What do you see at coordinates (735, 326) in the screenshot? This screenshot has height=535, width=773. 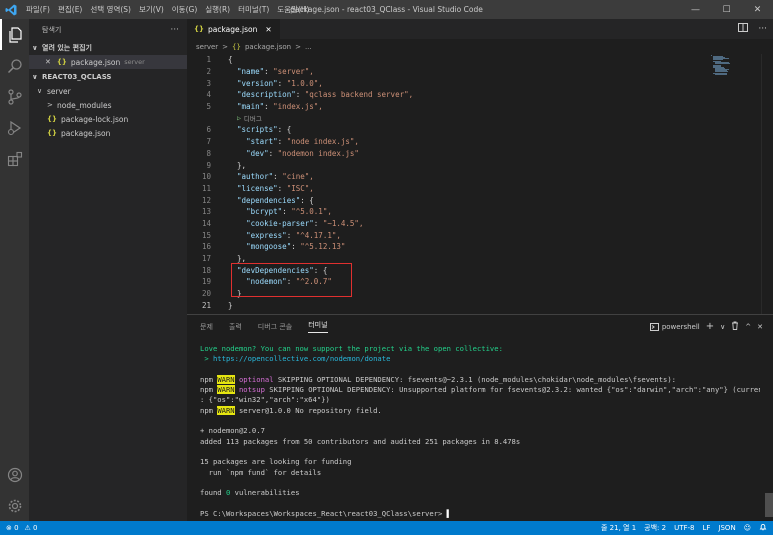 I see `kill-terminal-icon` at bounding box center [735, 326].